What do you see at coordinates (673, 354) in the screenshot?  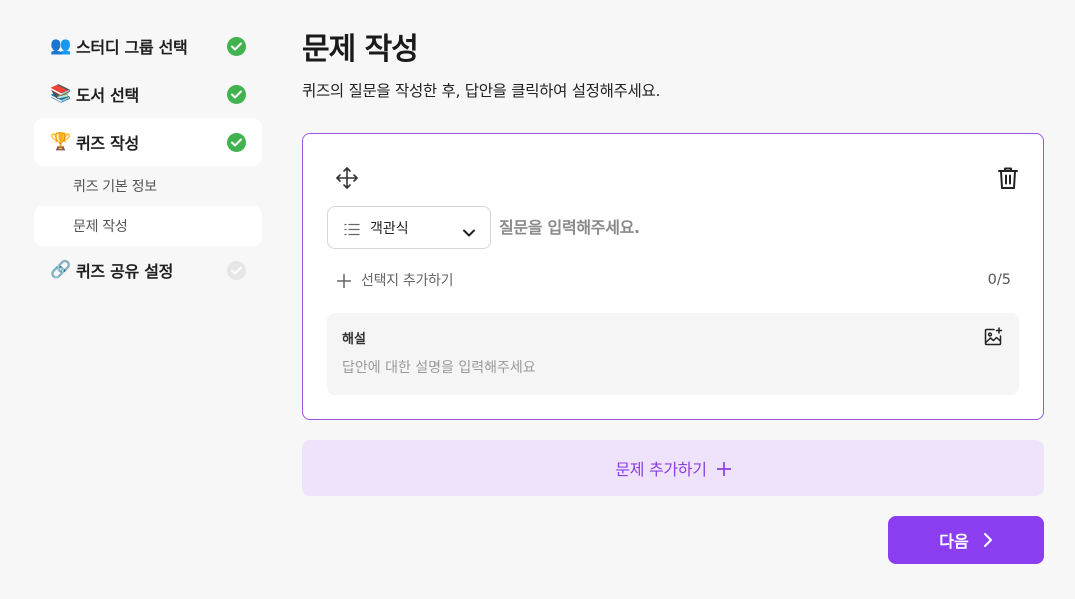 I see `explanation-box: 해설` at bounding box center [673, 354].